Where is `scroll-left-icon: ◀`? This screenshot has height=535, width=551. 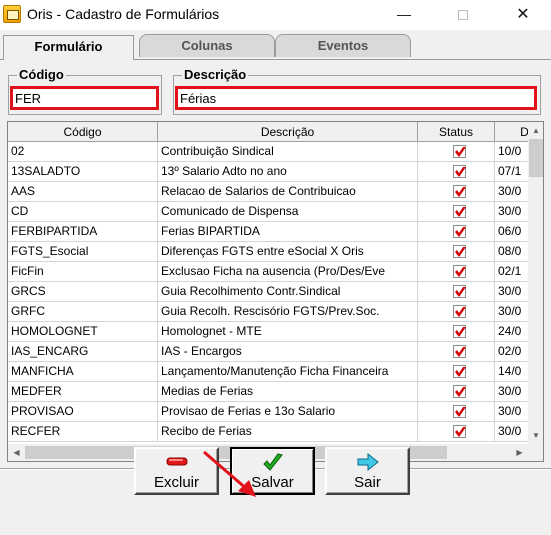 scroll-left-icon: ◀ is located at coordinates (16, 452).